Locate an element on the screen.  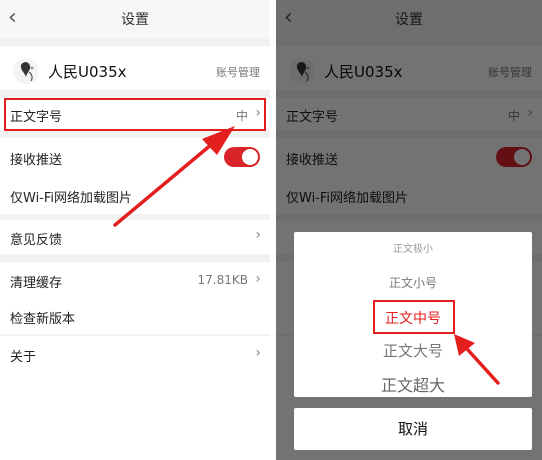
cancel-button: 取消 is located at coordinates (413, 429).